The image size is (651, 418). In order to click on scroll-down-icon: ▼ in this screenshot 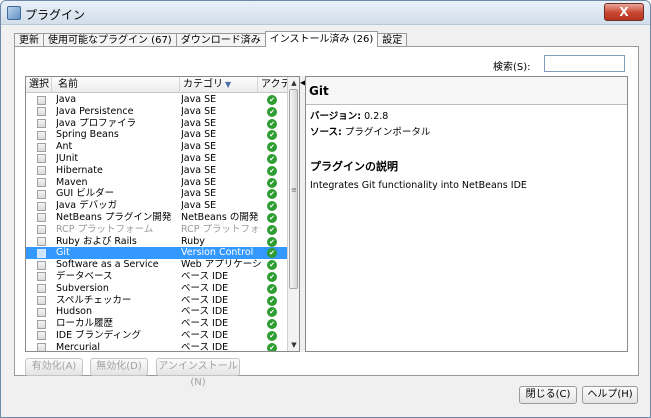, I will do `click(294, 345)`.